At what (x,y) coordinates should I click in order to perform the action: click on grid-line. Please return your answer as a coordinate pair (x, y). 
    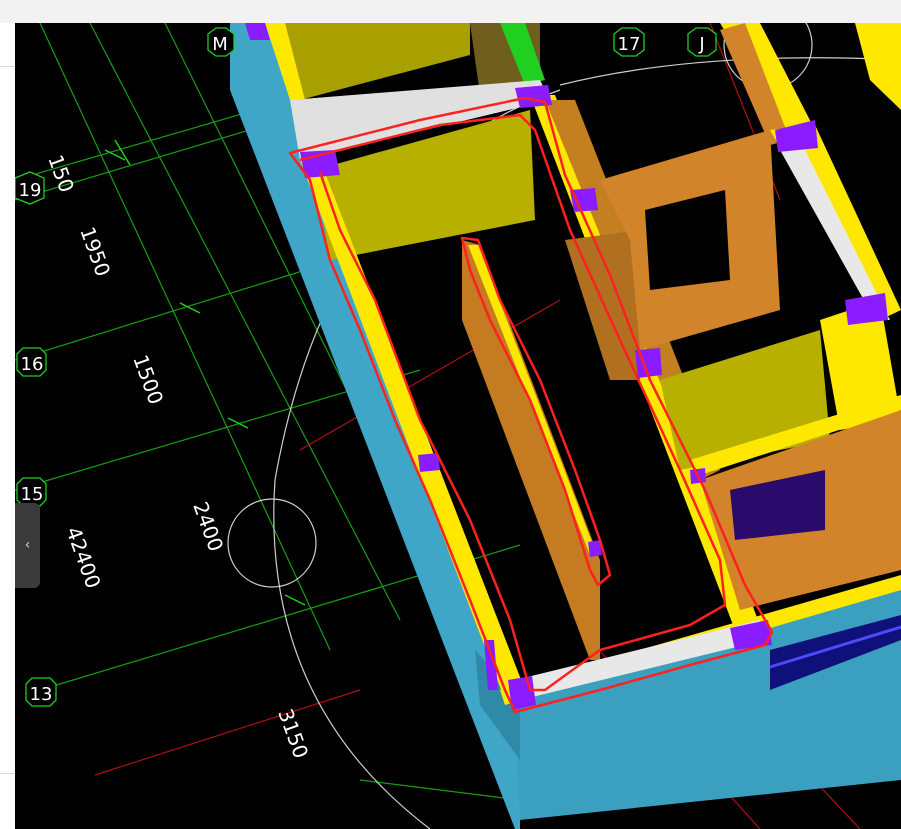
    Looking at the image, I should click on (440, 790).